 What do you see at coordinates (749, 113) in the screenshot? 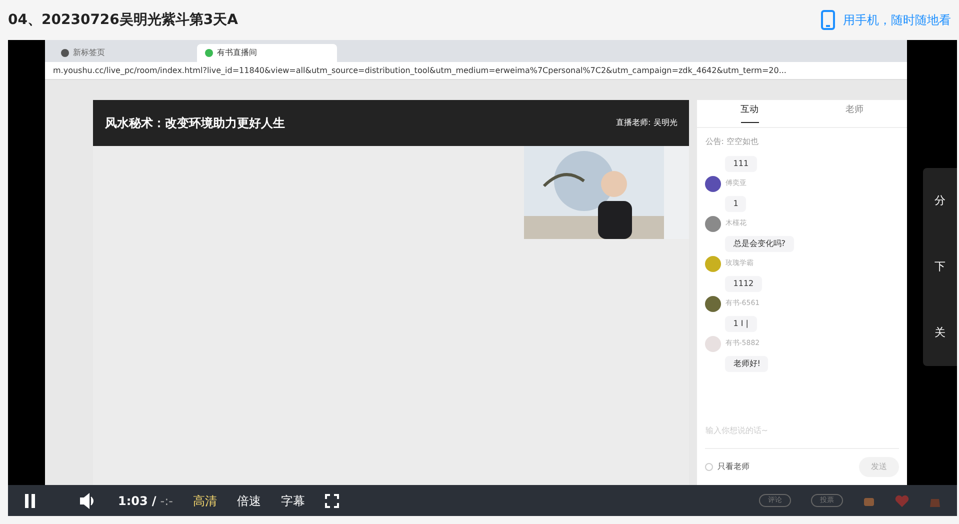
I see `chat-tab: 互动` at bounding box center [749, 113].